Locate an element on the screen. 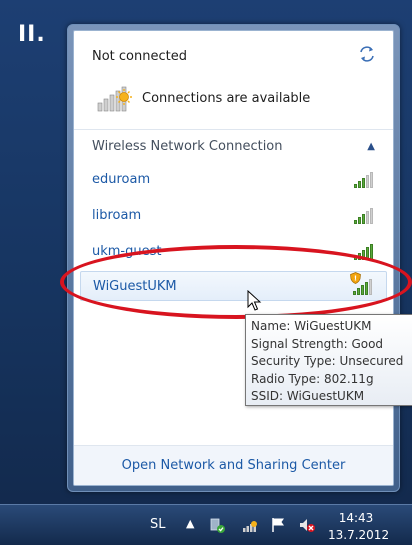 The width and height of the screenshot is (412, 545). wireless-section-header: Wireless Network Connection ▲ is located at coordinates (233, 146).